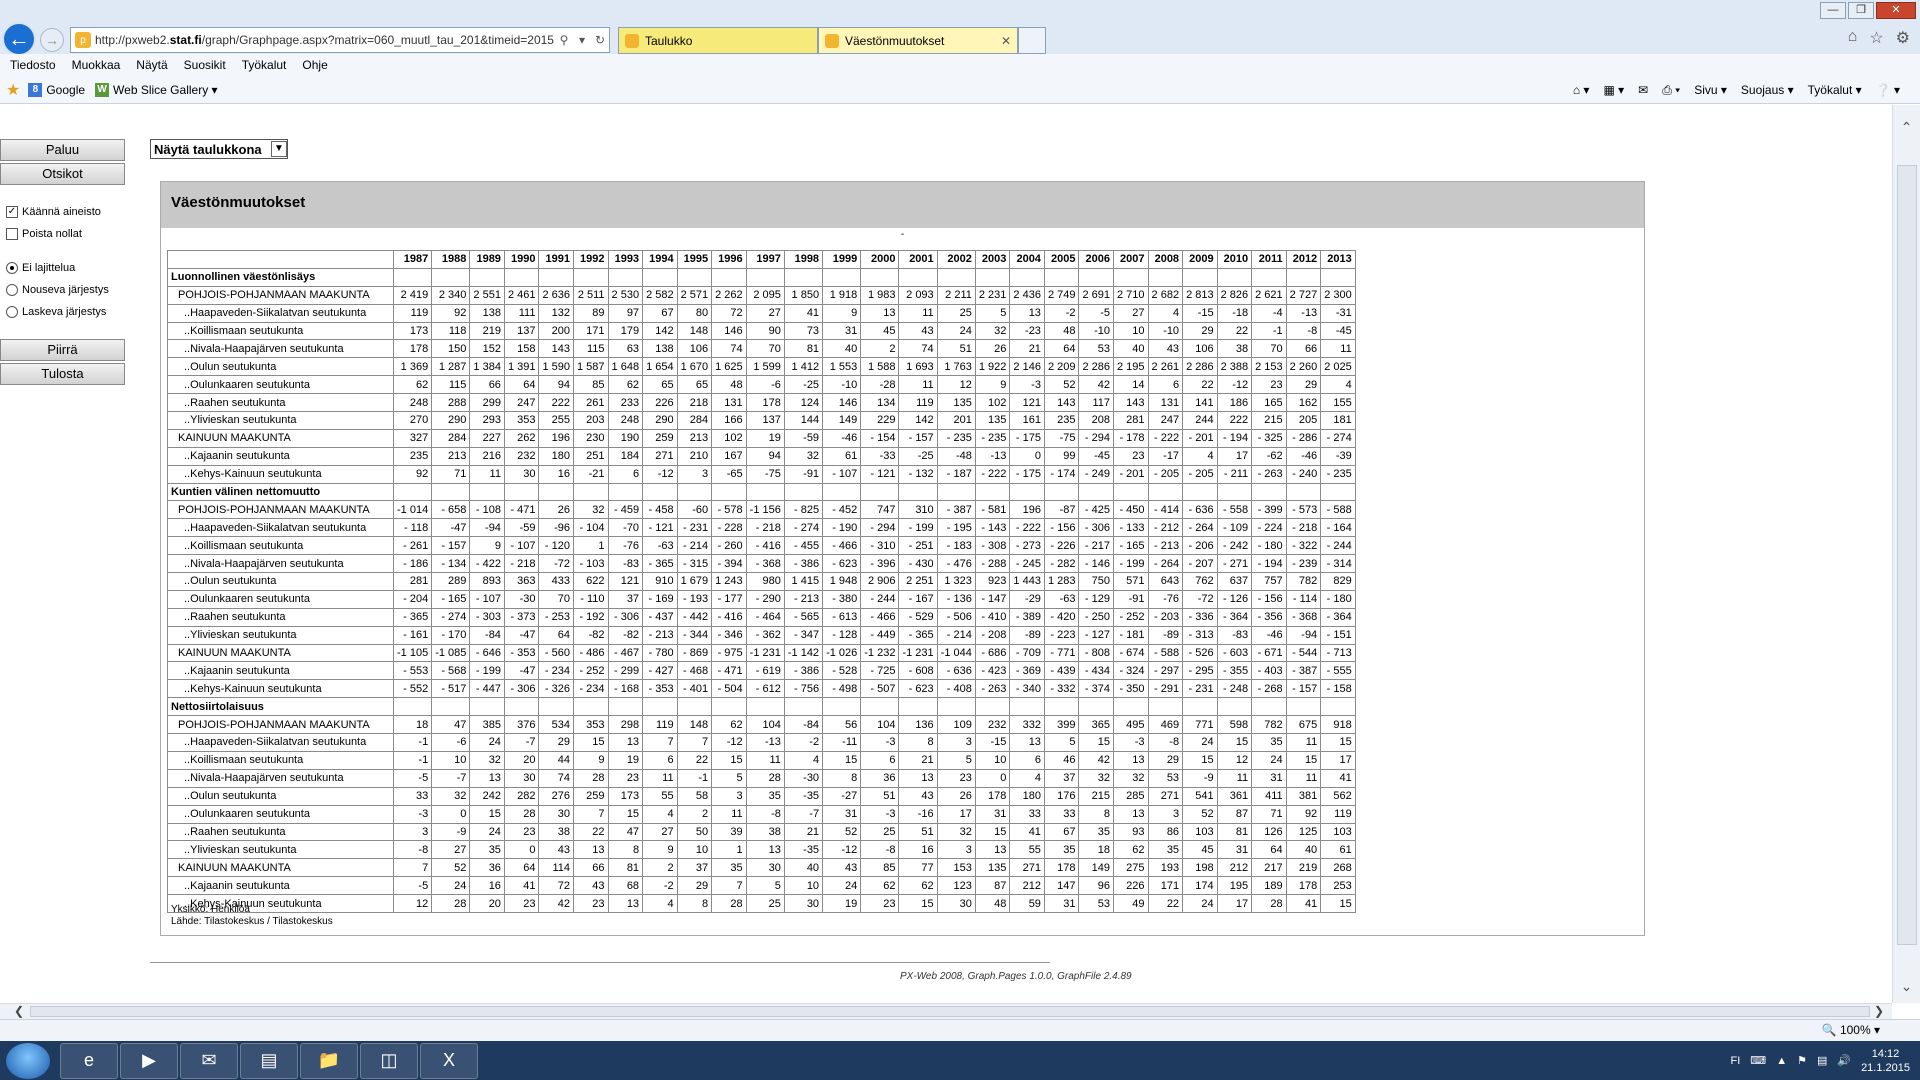 Image resolution: width=1920 pixels, height=1080 pixels. What do you see at coordinates (1006, 41) in the screenshot?
I see `close-tab-icon: ✕` at bounding box center [1006, 41].